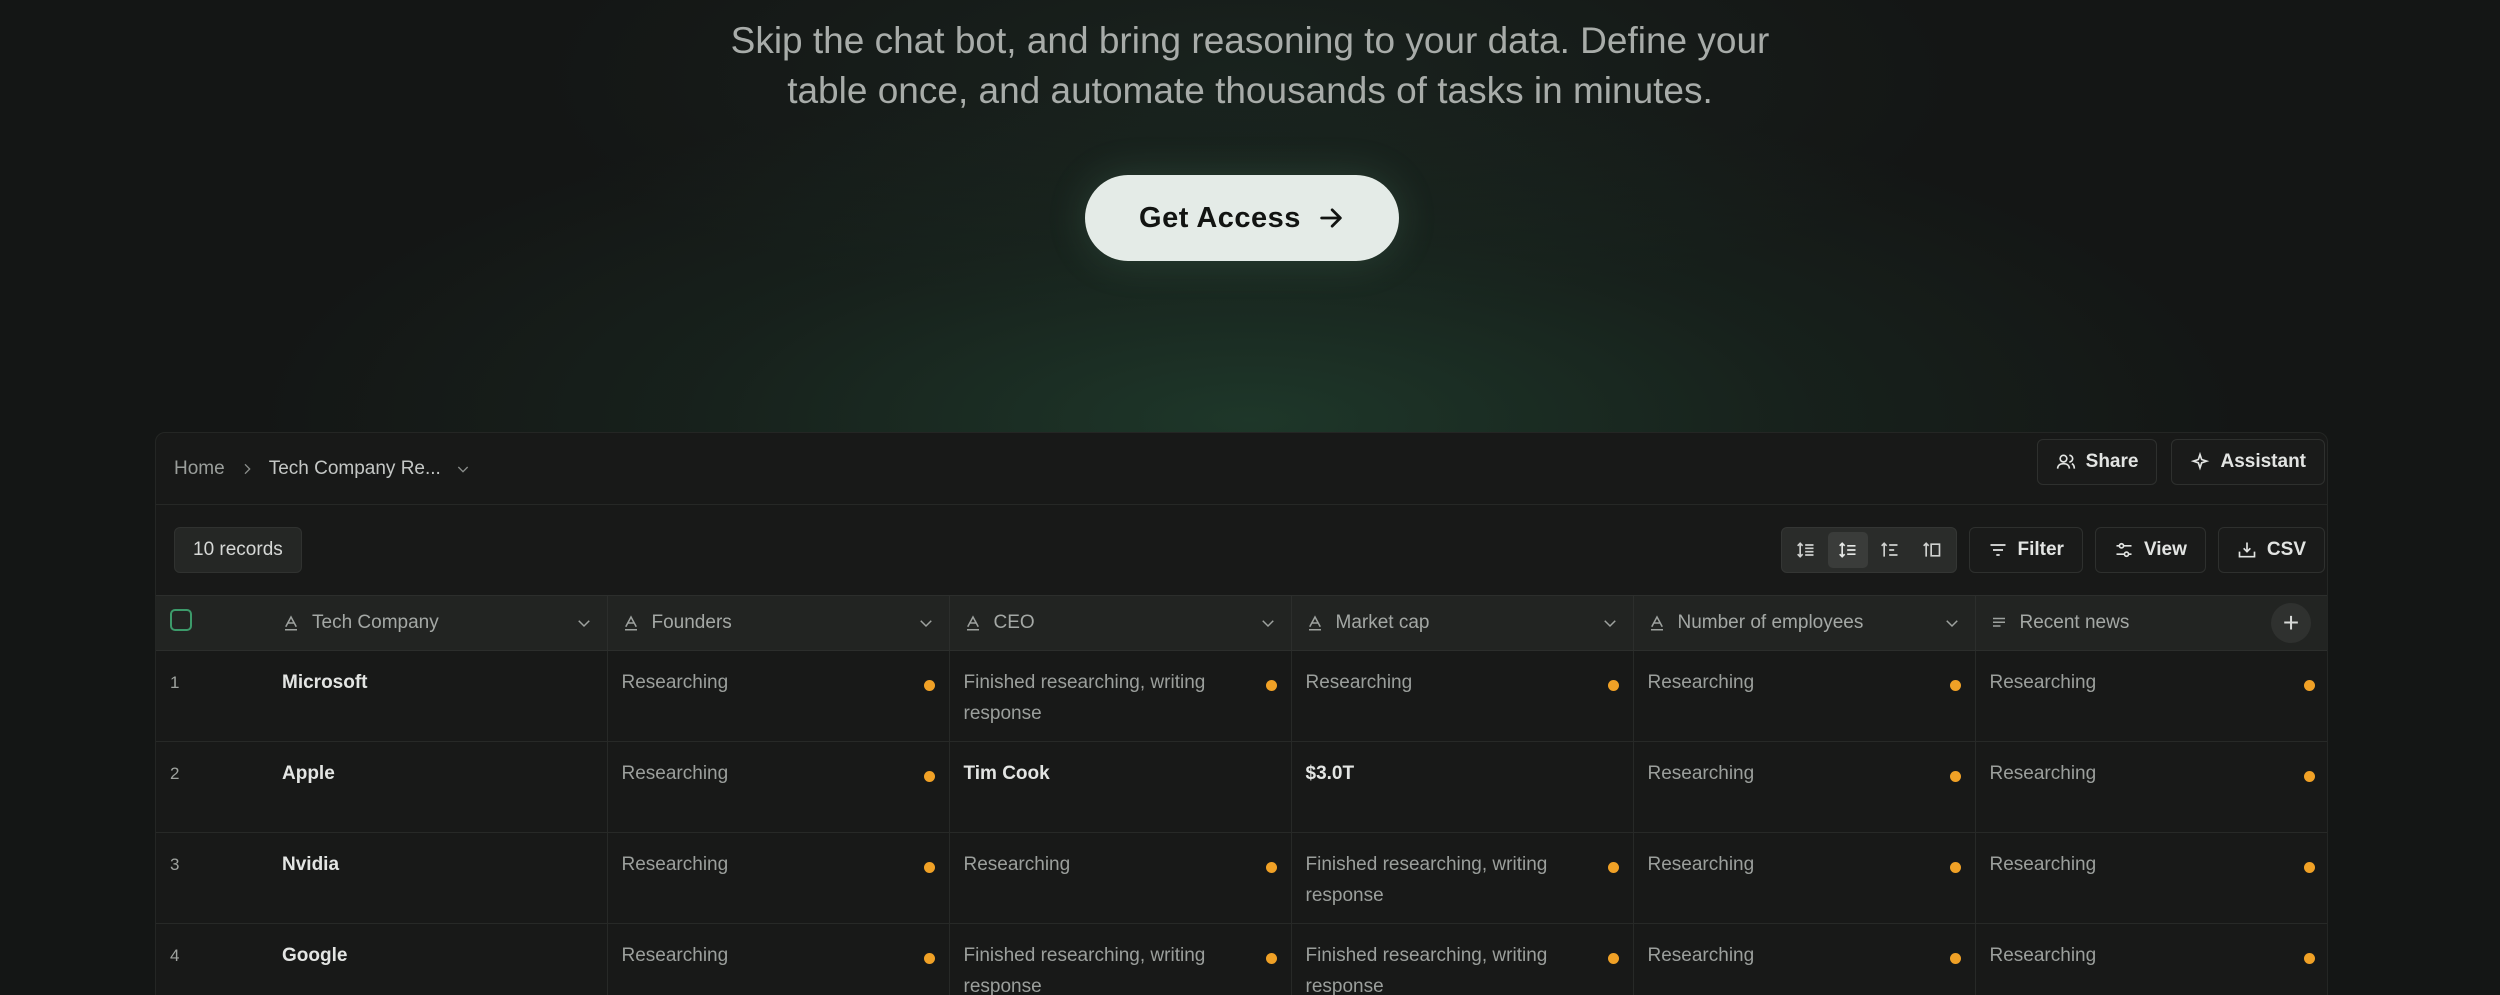 The image size is (2500, 995). I want to click on cell-text: Finished researching, writing response, so click(1426, 880).